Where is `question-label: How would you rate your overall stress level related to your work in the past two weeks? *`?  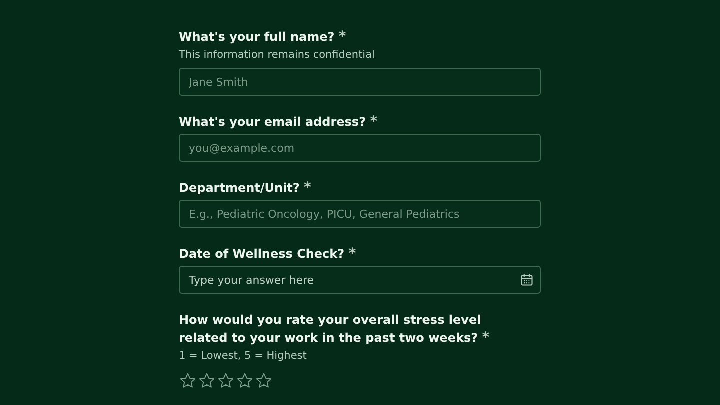
question-label: How would you rate your overall stress level related to your work in the past two weeks? * is located at coordinates (335, 329).